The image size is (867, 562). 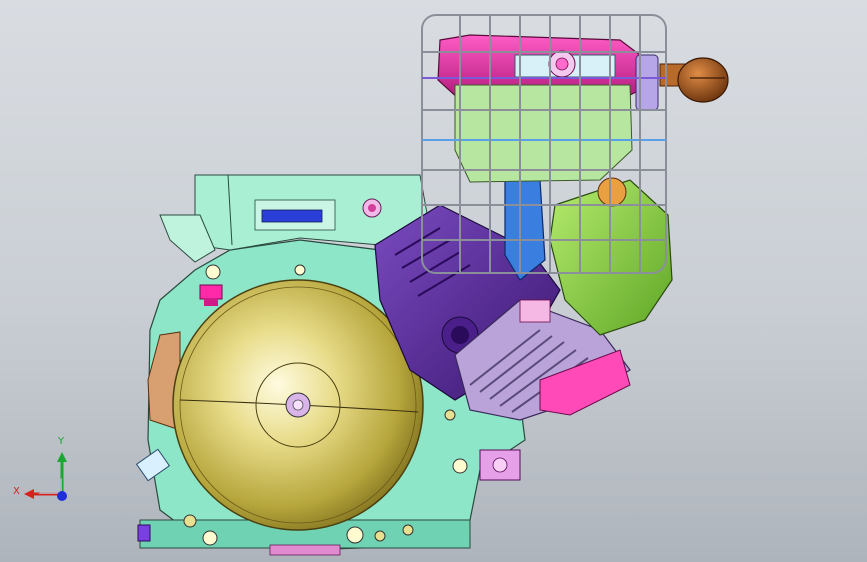 What do you see at coordinates (562, 64) in the screenshot?
I see `fuel-cap` at bounding box center [562, 64].